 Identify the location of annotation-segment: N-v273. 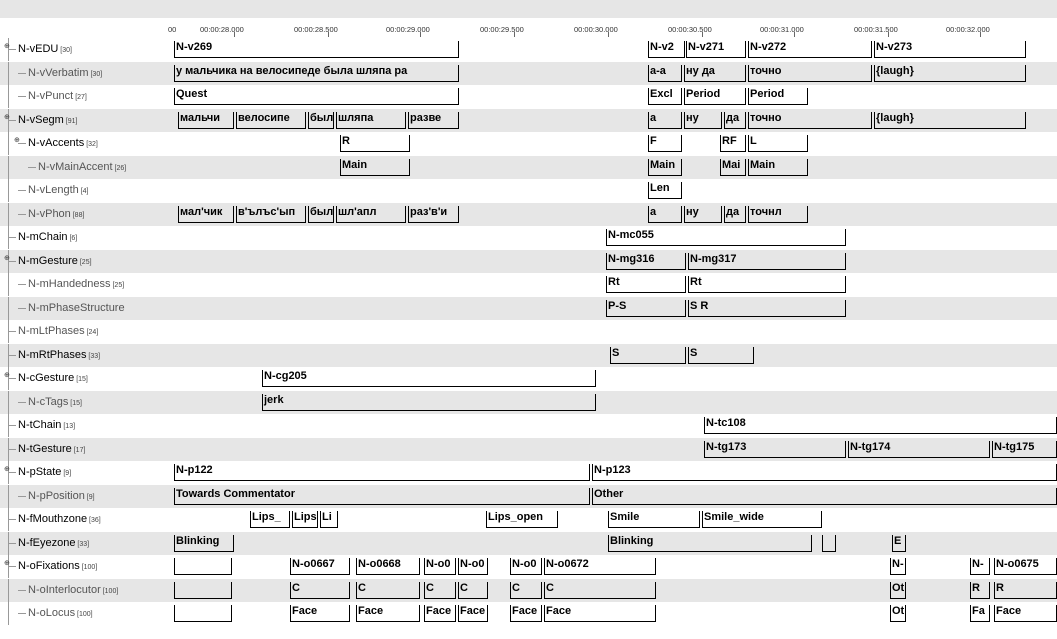
(950, 49).